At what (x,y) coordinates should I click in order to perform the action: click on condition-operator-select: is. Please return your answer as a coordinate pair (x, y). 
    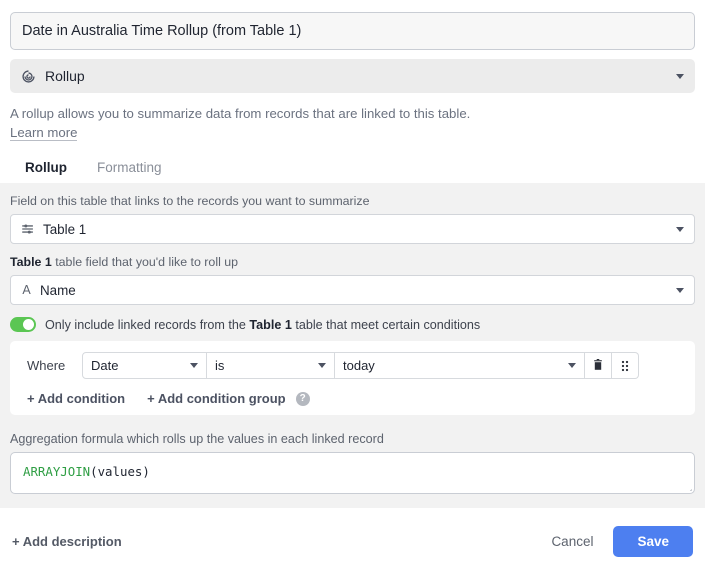
    Looking at the image, I should click on (271, 365).